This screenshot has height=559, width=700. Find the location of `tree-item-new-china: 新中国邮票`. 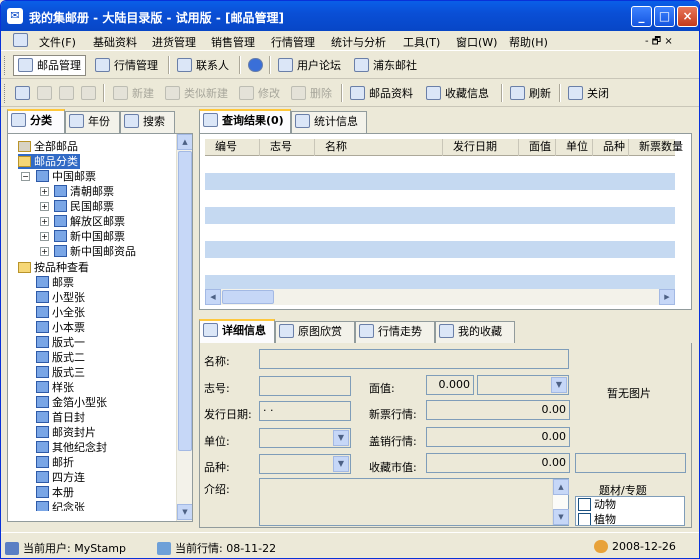

tree-item-new-china: 新中国邮票 is located at coordinates (89, 236).